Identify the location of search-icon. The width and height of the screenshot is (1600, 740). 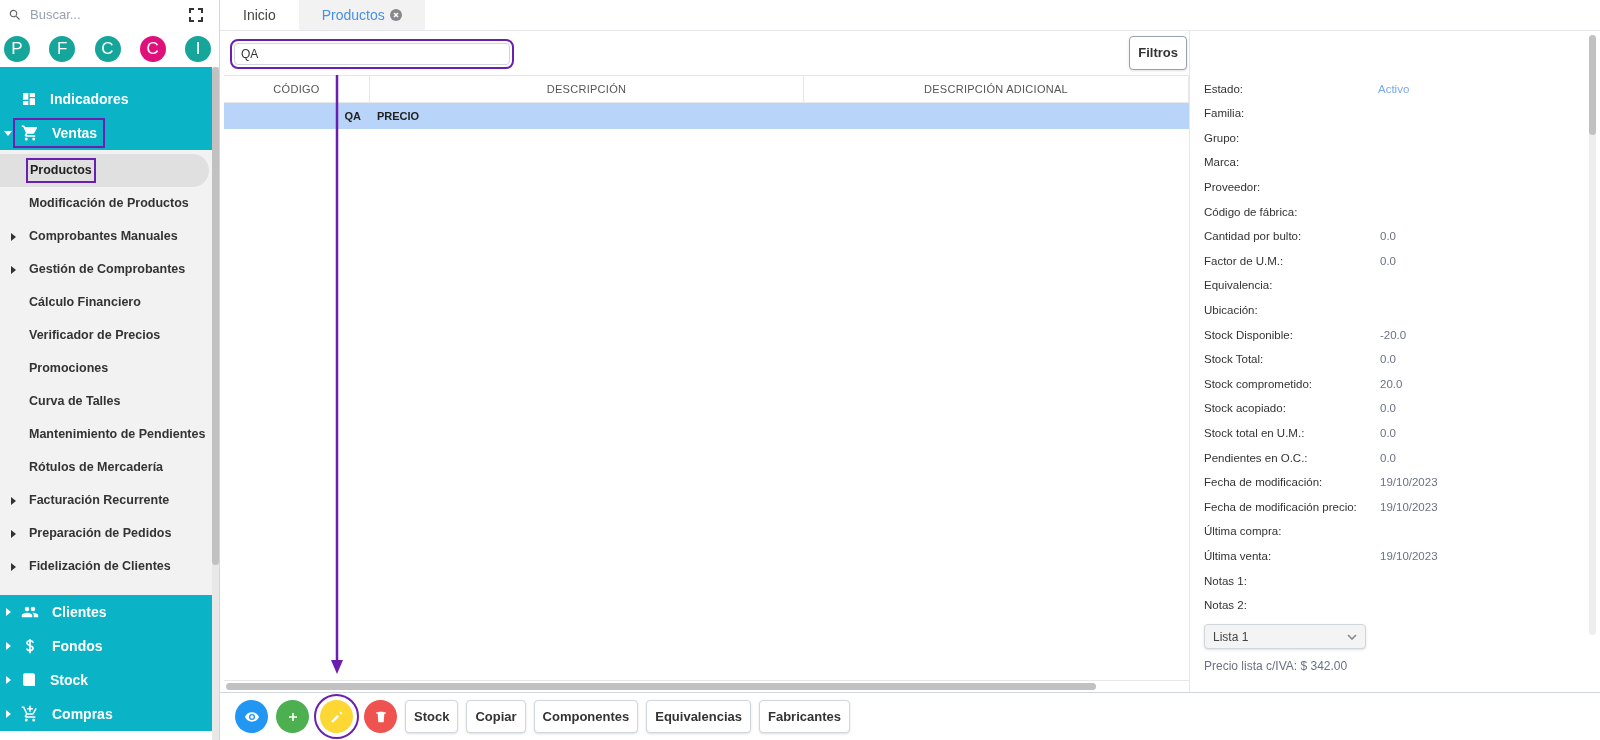
(15, 15).